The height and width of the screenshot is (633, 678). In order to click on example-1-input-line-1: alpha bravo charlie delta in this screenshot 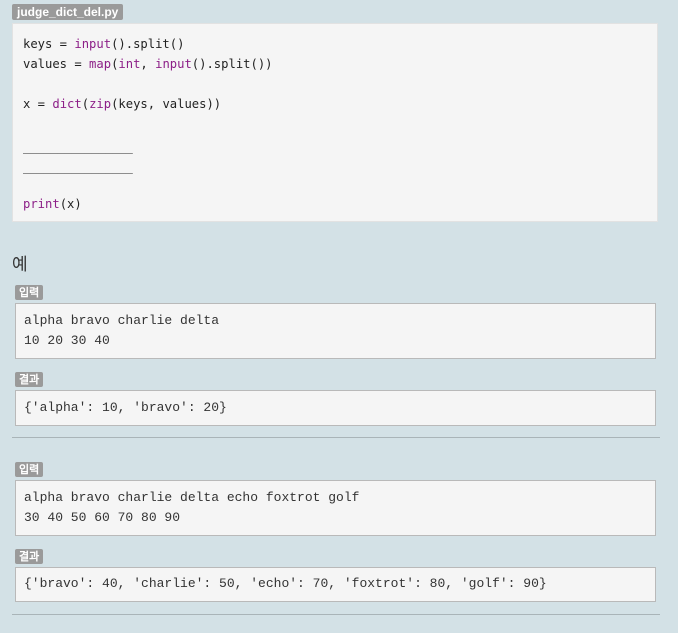, I will do `click(122, 320)`.